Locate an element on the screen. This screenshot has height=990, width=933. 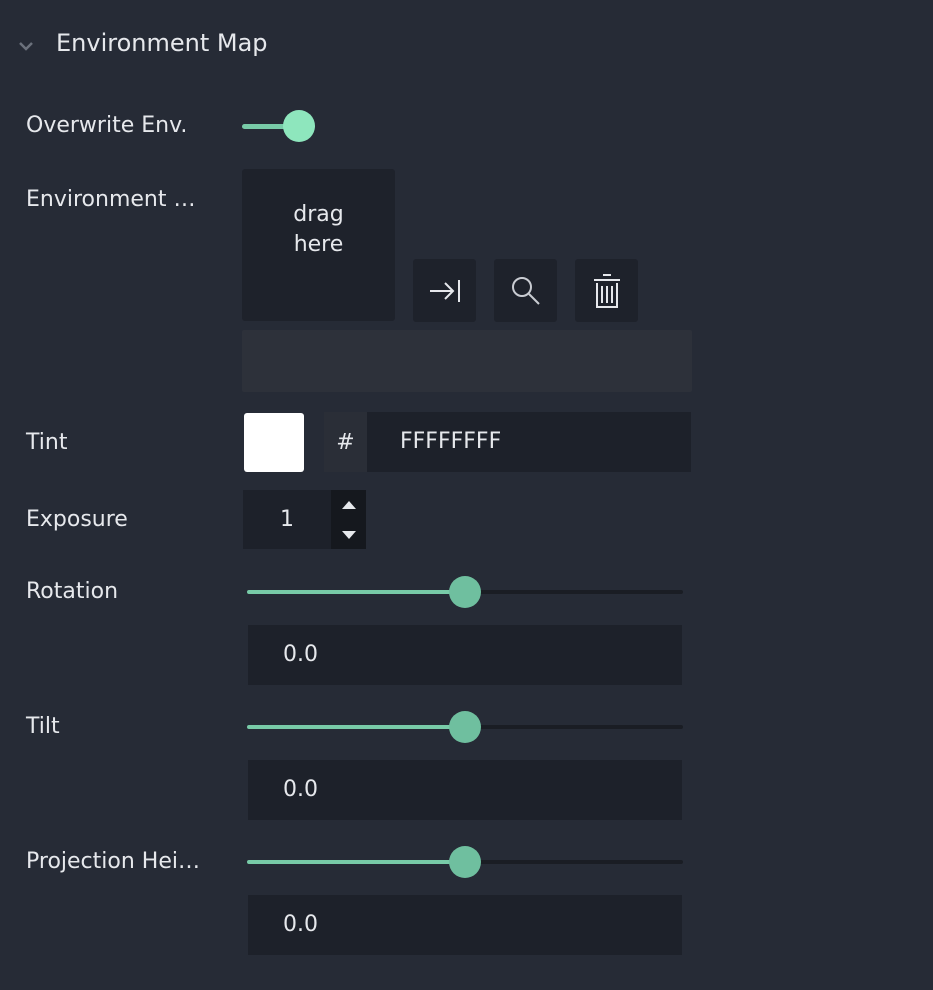
search-icon is located at coordinates (525, 290).